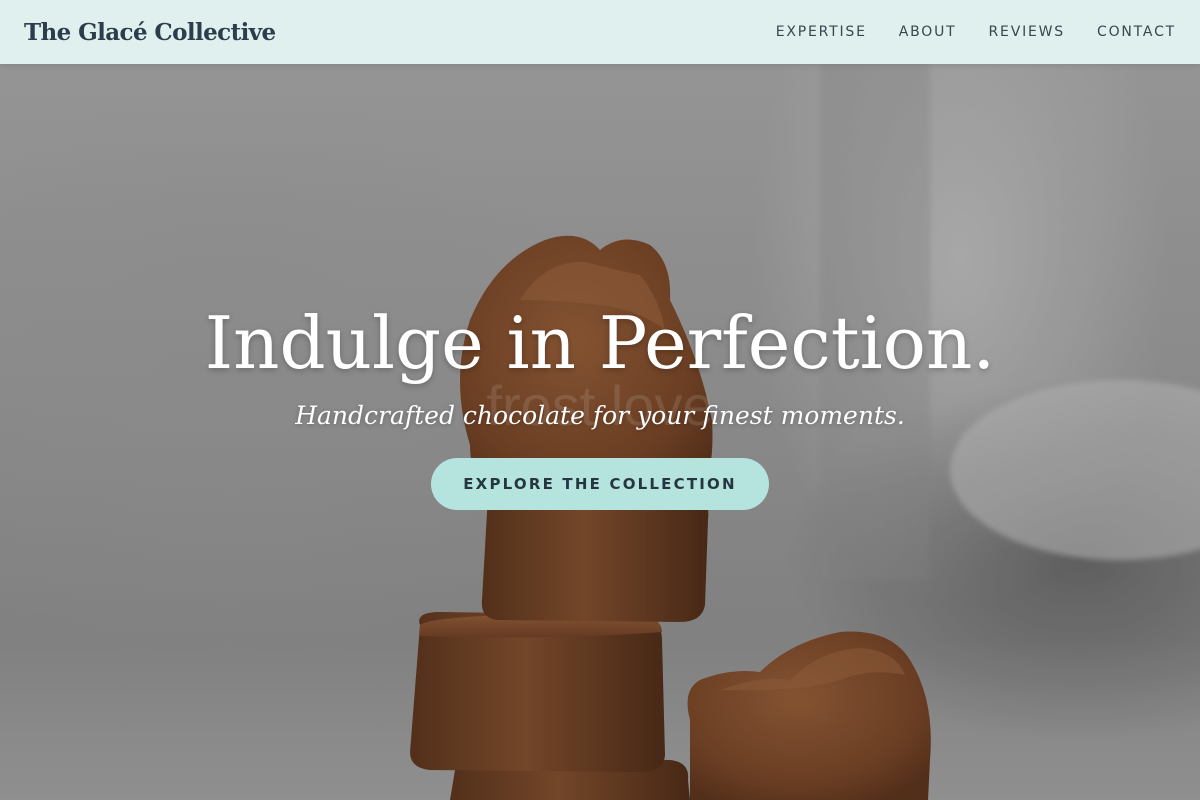 Image resolution: width=1200 pixels, height=800 pixels. What do you see at coordinates (821, 32) in the screenshot?
I see `nav-link-expertise: EXPERTISE` at bounding box center [821, 32].